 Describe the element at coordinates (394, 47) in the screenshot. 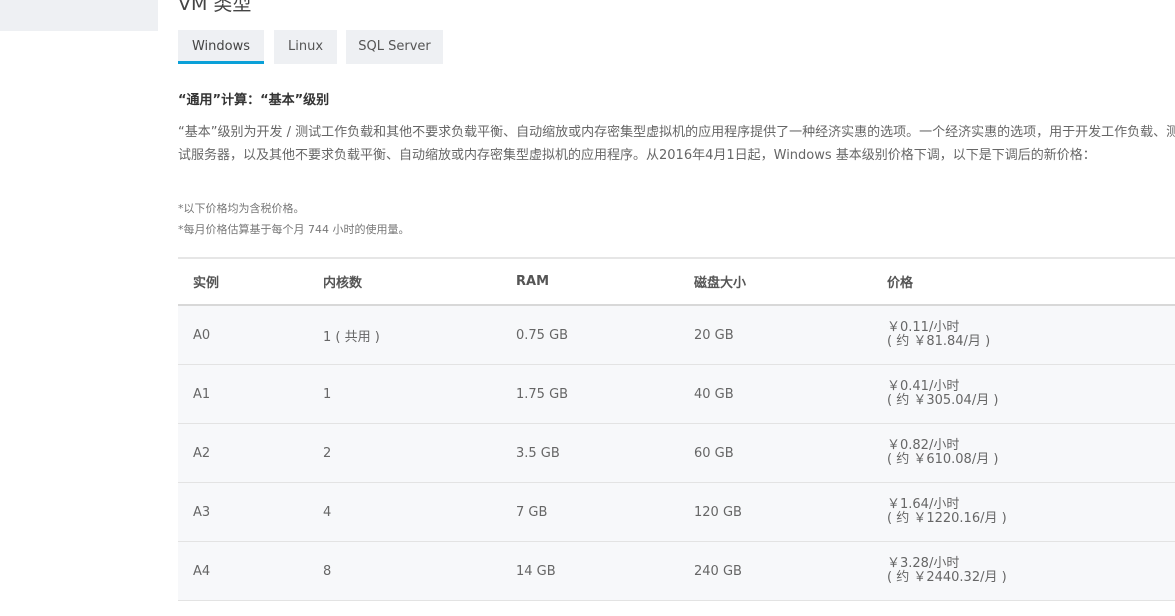

I see `tab-sql-server: SQL Server` at that location.